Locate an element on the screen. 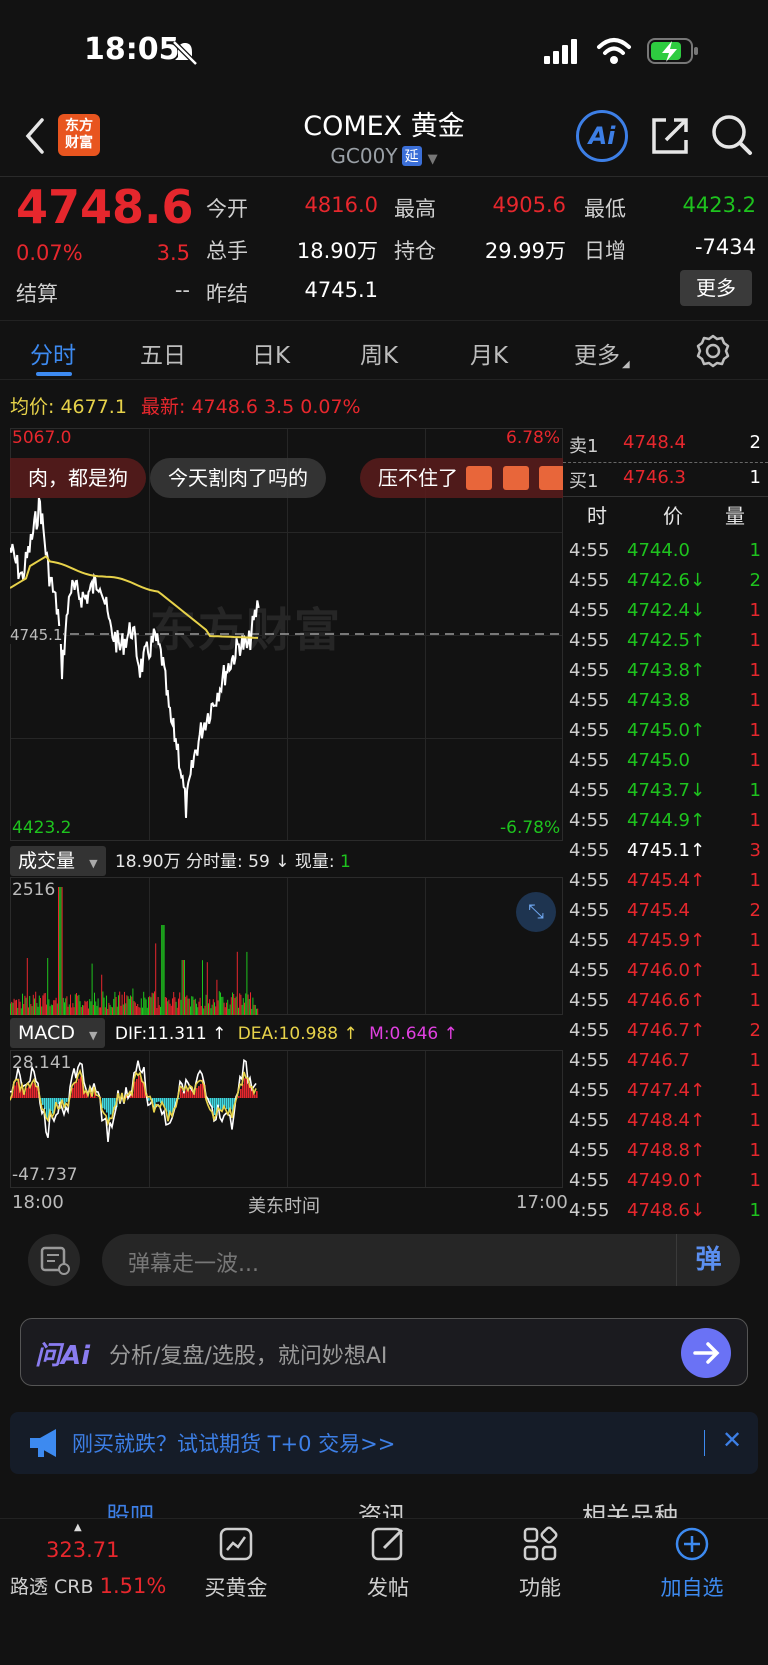 The height and width of the screenshot is (1665, 768). nav-post-label: 发帖 is located at coordinates (388, 1588).